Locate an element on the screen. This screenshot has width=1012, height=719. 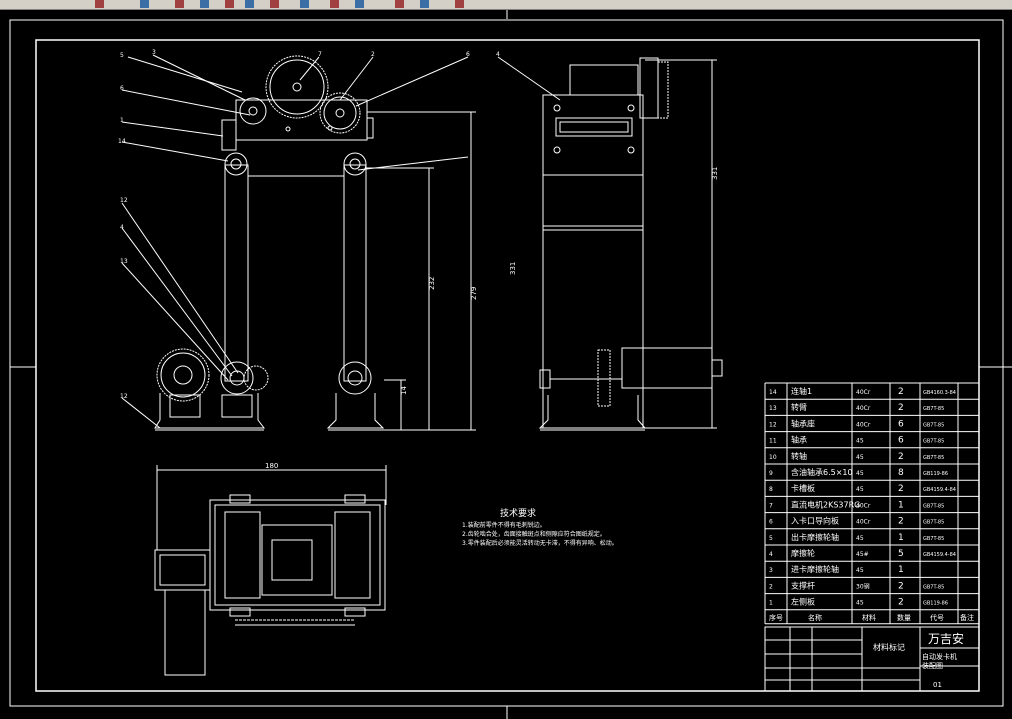
top-view is located at coordinates (270, 570).